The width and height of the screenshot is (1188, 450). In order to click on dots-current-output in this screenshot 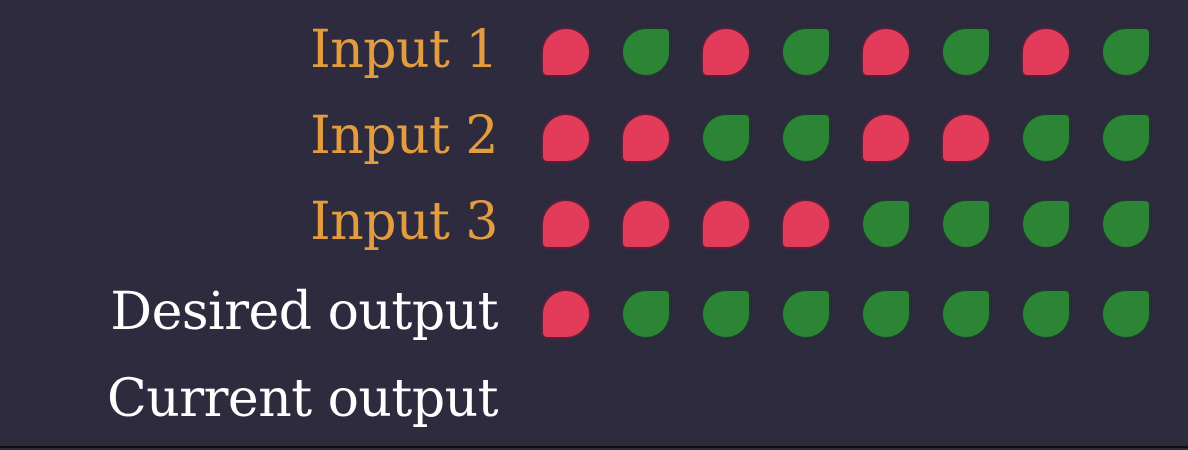, I will do `click(848, 401)`.